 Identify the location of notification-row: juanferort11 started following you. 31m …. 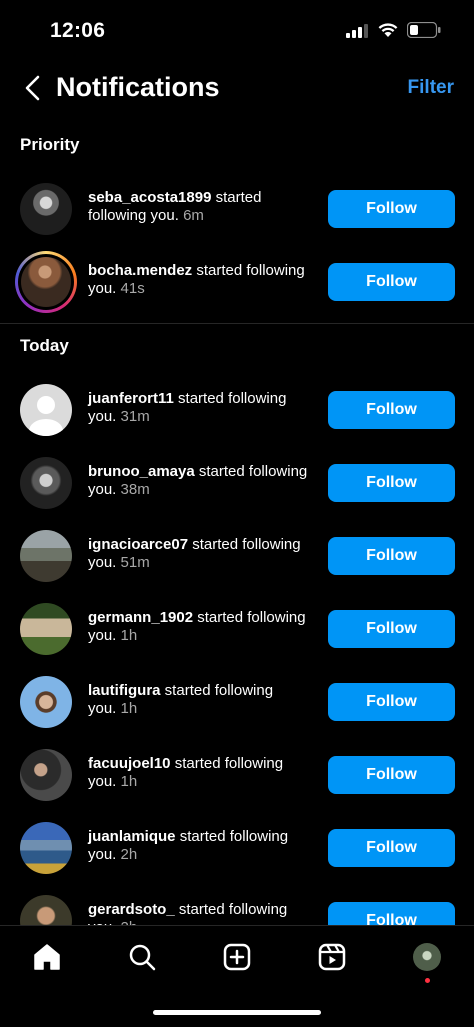
(237, 410).